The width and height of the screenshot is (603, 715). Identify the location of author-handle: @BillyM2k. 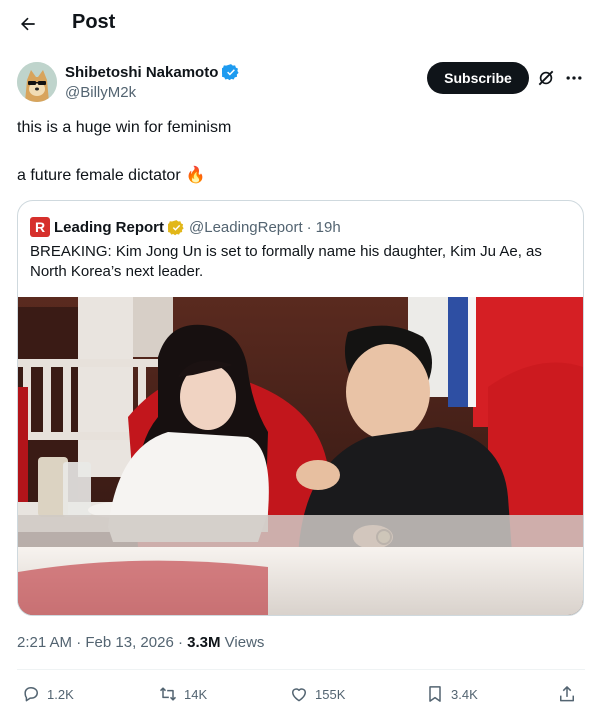
(100, 92).